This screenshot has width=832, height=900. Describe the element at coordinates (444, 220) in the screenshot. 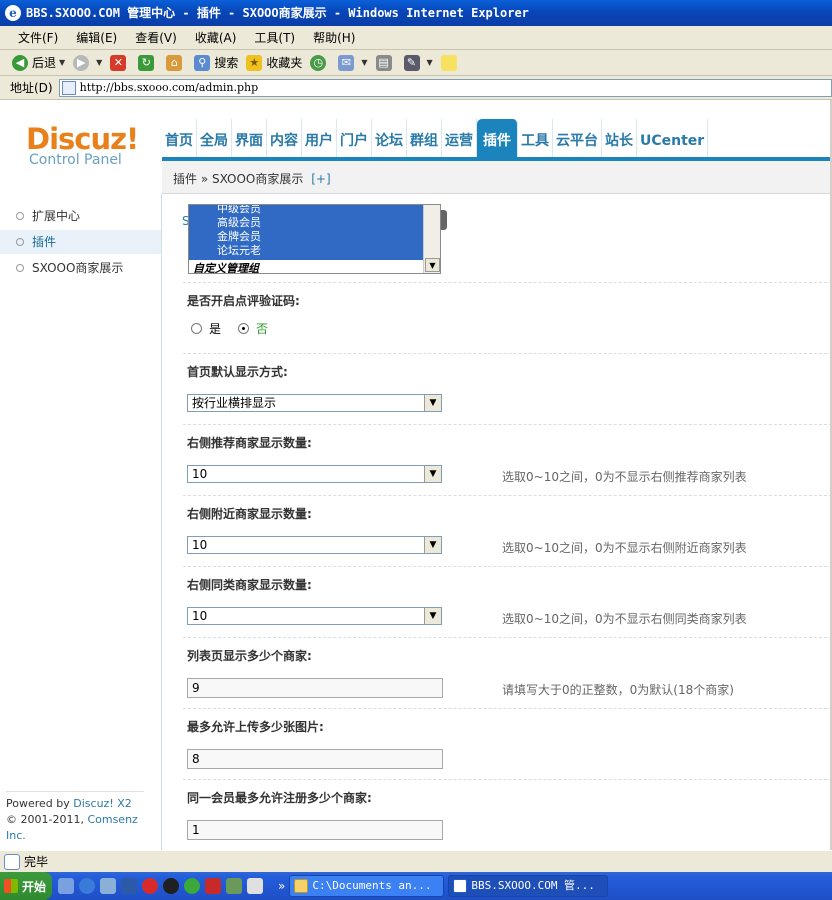

I see `tooltip-fragment` at that location.